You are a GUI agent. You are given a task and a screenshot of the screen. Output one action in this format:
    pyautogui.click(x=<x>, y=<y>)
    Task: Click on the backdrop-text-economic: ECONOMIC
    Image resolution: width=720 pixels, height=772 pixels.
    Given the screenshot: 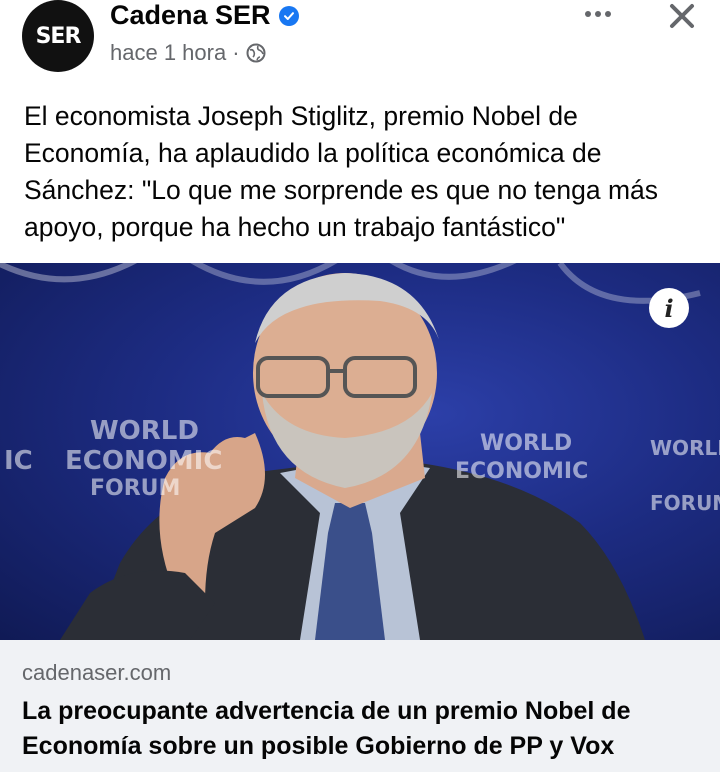 What is the action you would take?
    pyautogui.click(x=144, y=461)
    